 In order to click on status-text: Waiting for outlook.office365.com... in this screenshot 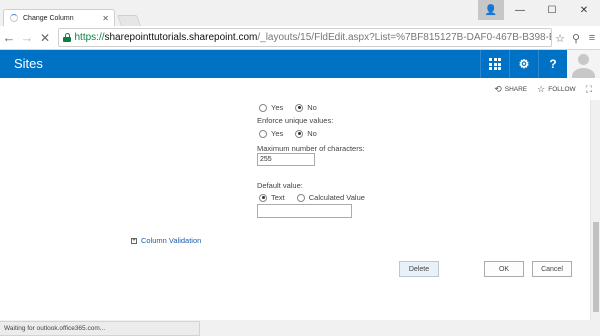, I will do `click(100, 328)`.